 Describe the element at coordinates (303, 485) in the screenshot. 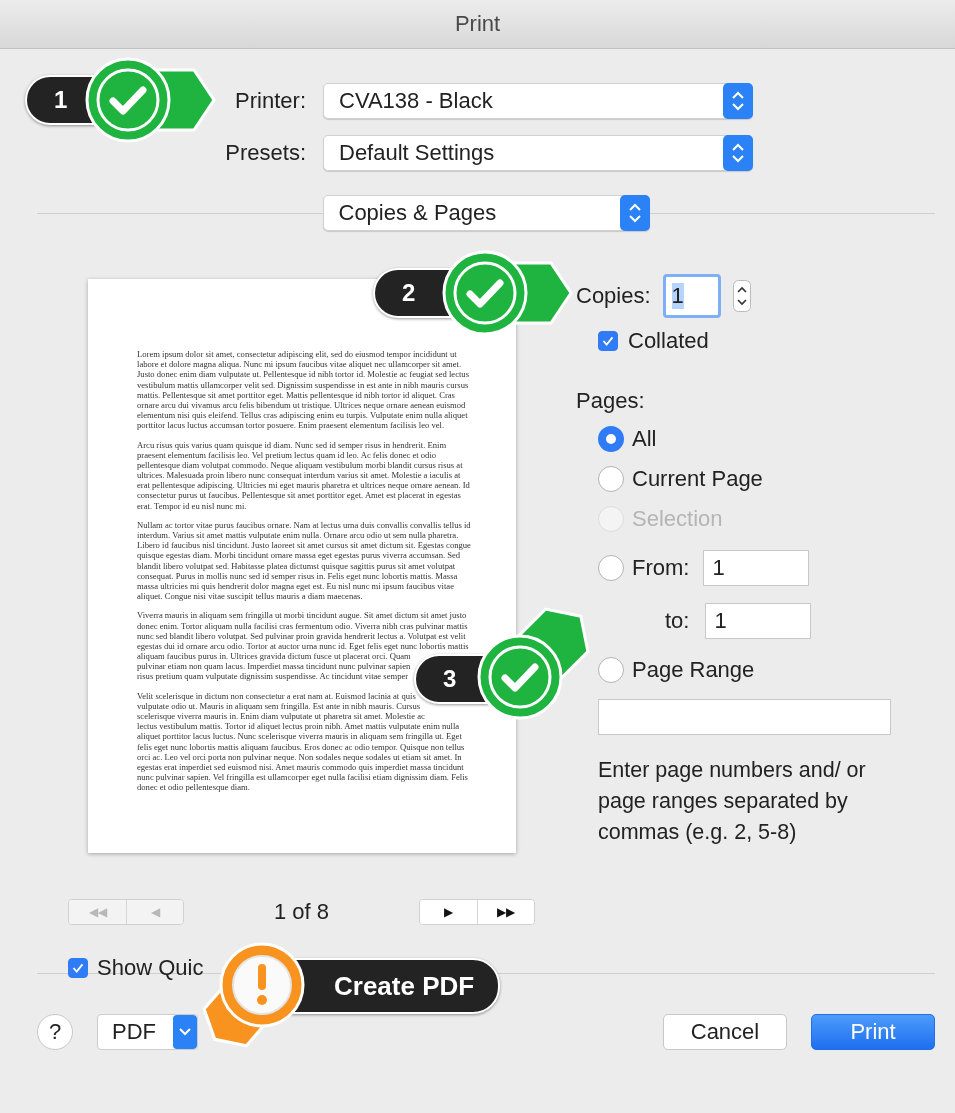

I see `preview-text-line: erat pellentesque adipiscing. Ultricies mi eget mauris pharetra et ultrices neque ornare aenean. Id` at that location.